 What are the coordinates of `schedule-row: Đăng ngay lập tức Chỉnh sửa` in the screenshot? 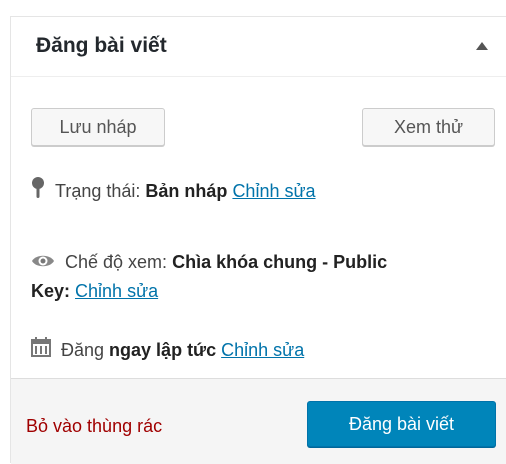 It's located at (167, 350).